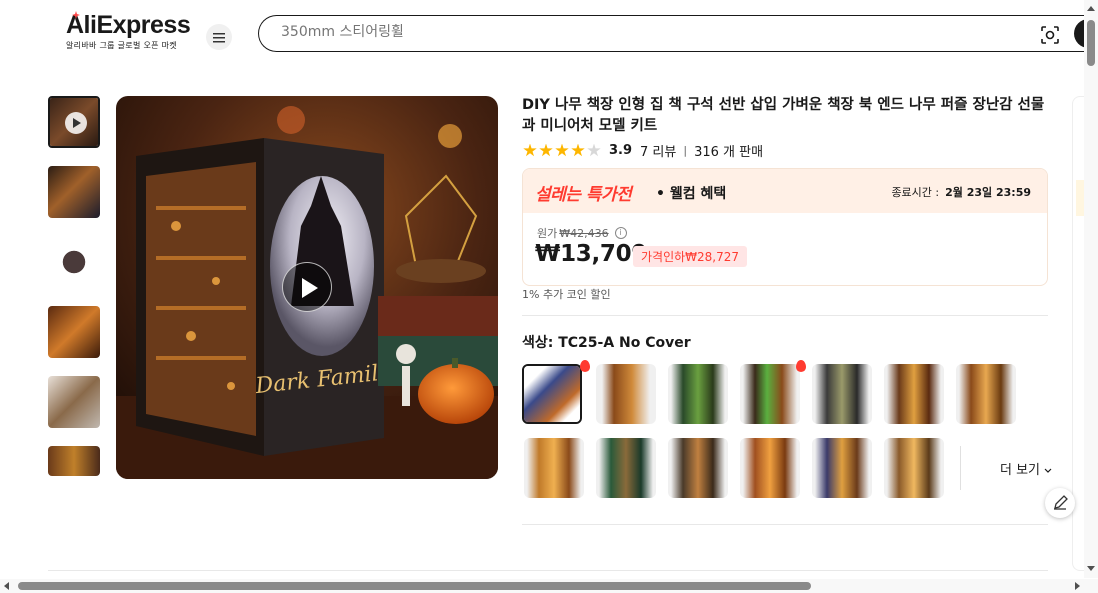  Describe the element at coordinates (691, 194) in the screenshot. I see `promo-tag: • 웰컴 혜택` at that location.